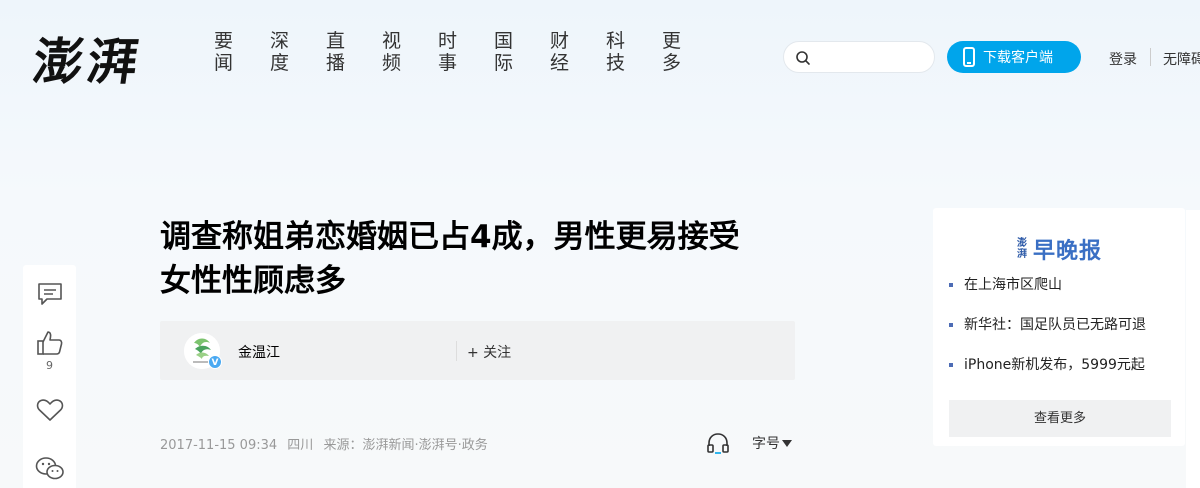  I want to click on author-name: 金温江, so click(259, 352).